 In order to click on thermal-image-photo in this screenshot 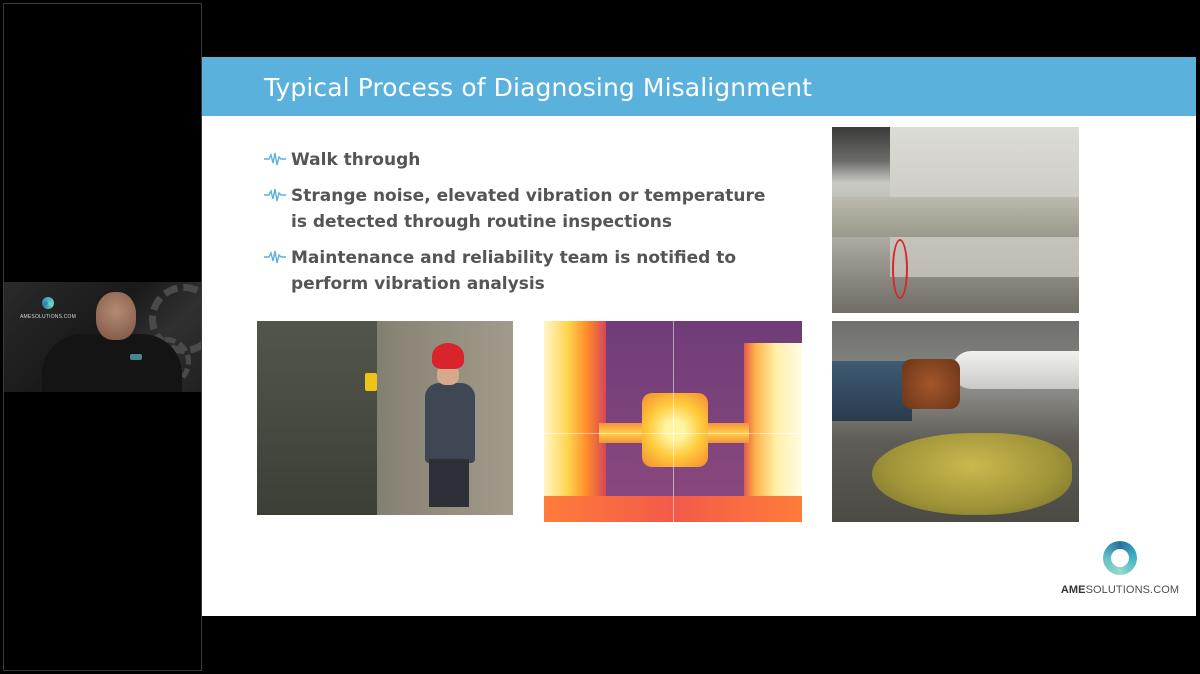, I will do `click(673, 421)`.